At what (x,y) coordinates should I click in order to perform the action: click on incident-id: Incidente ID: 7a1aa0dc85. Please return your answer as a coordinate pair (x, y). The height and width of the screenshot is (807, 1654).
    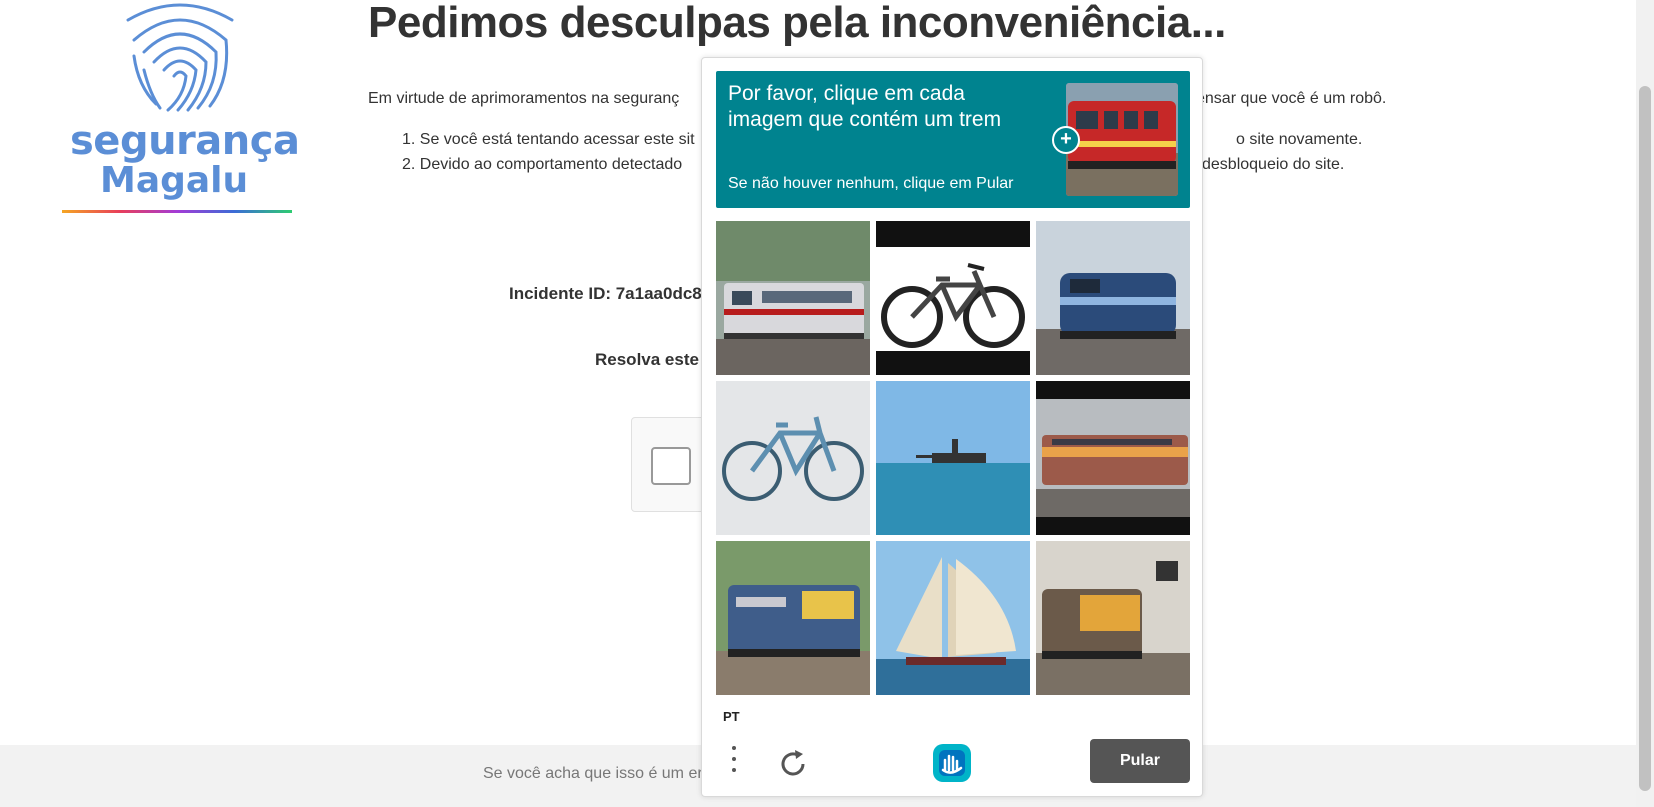
    Looking at the image, I should click on (610, 293).